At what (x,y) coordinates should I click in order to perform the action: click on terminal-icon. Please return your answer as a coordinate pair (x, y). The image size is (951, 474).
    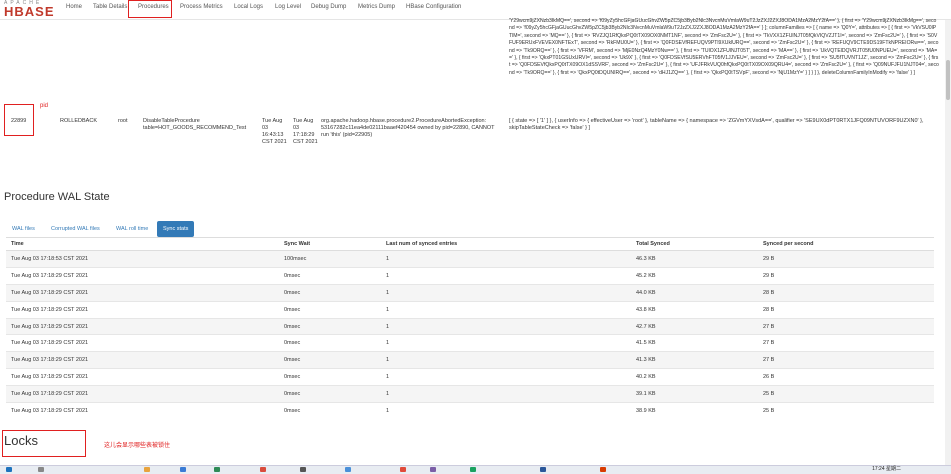
    Looking at the image, I should click on (303, 469).